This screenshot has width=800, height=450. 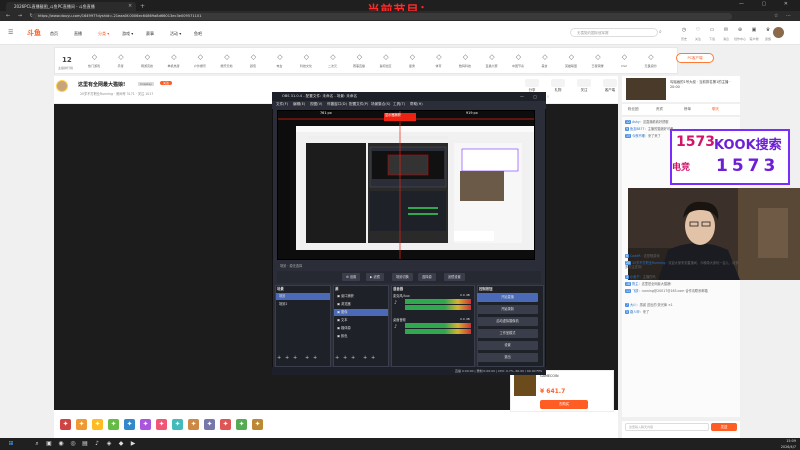 I want to click on category-label: 热门游戏, so click(x=94, y=66).